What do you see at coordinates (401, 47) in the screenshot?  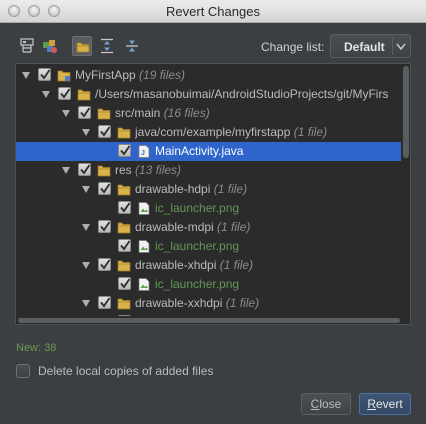 I see `chevron-down-icon` at bounding box center [401, 47].